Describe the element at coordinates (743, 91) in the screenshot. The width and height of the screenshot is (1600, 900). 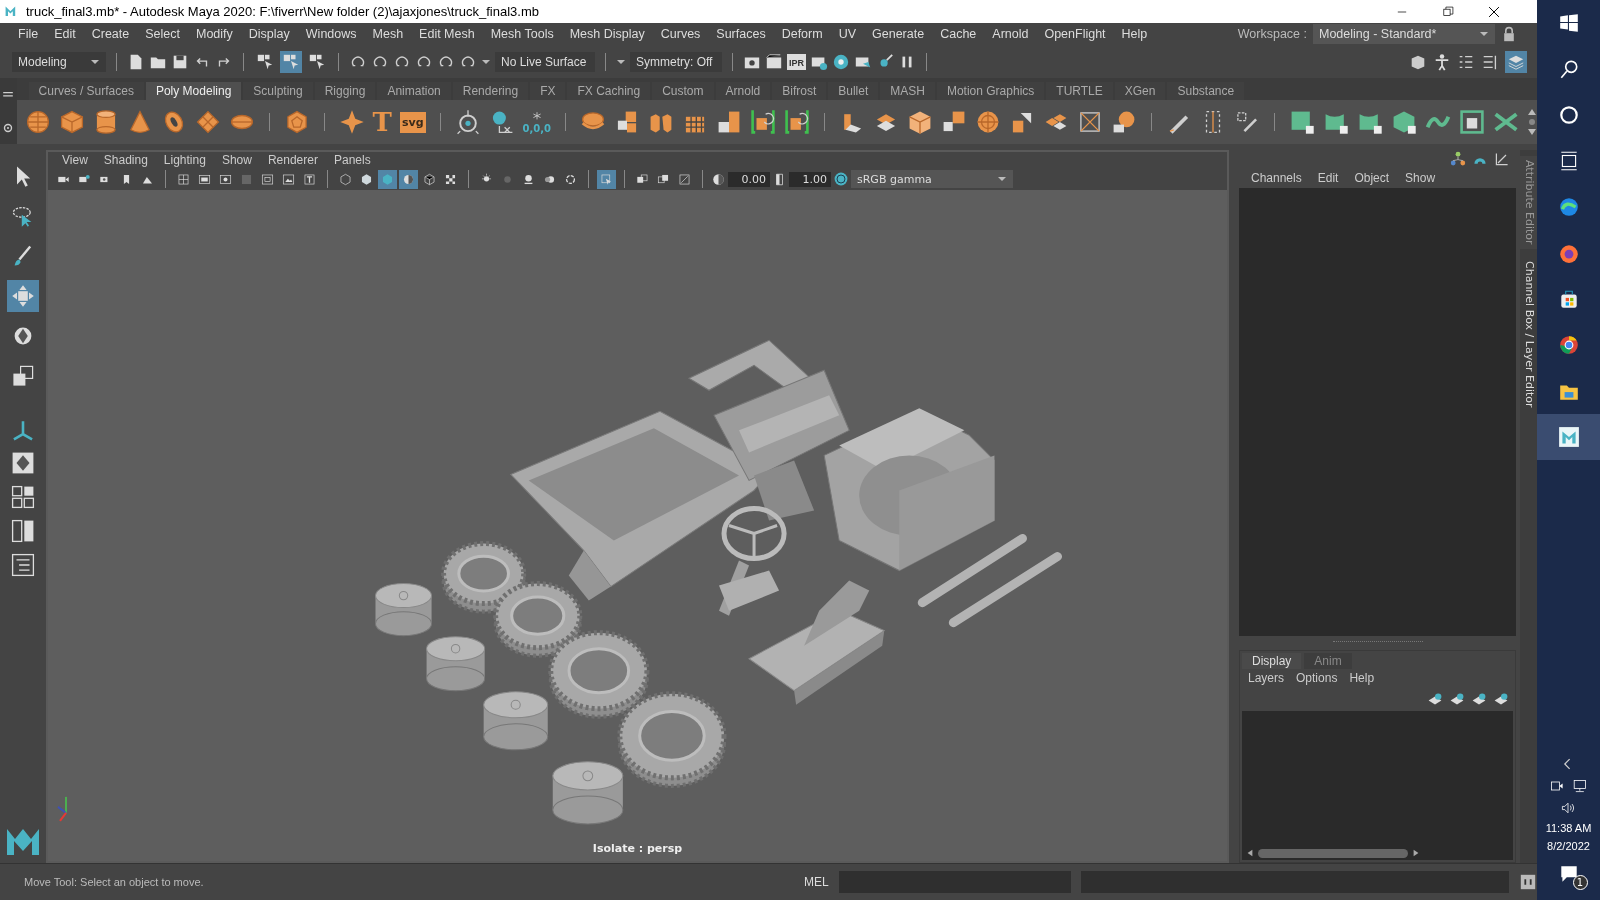
I see `shelf-tab: Arnold` at that location.